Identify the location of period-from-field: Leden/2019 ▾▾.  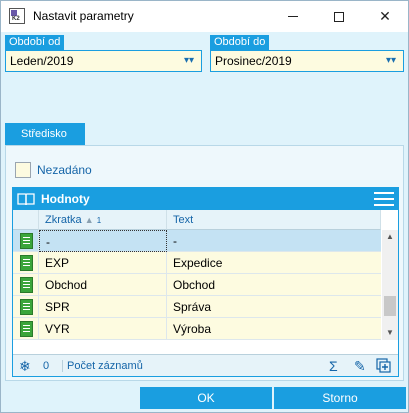
(103, 61).